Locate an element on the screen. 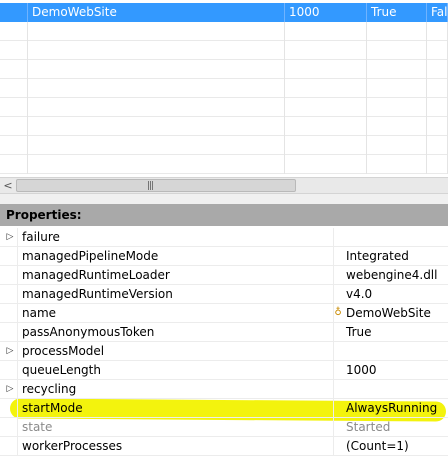  property-name: processModel is located at coordinates (178, 351).